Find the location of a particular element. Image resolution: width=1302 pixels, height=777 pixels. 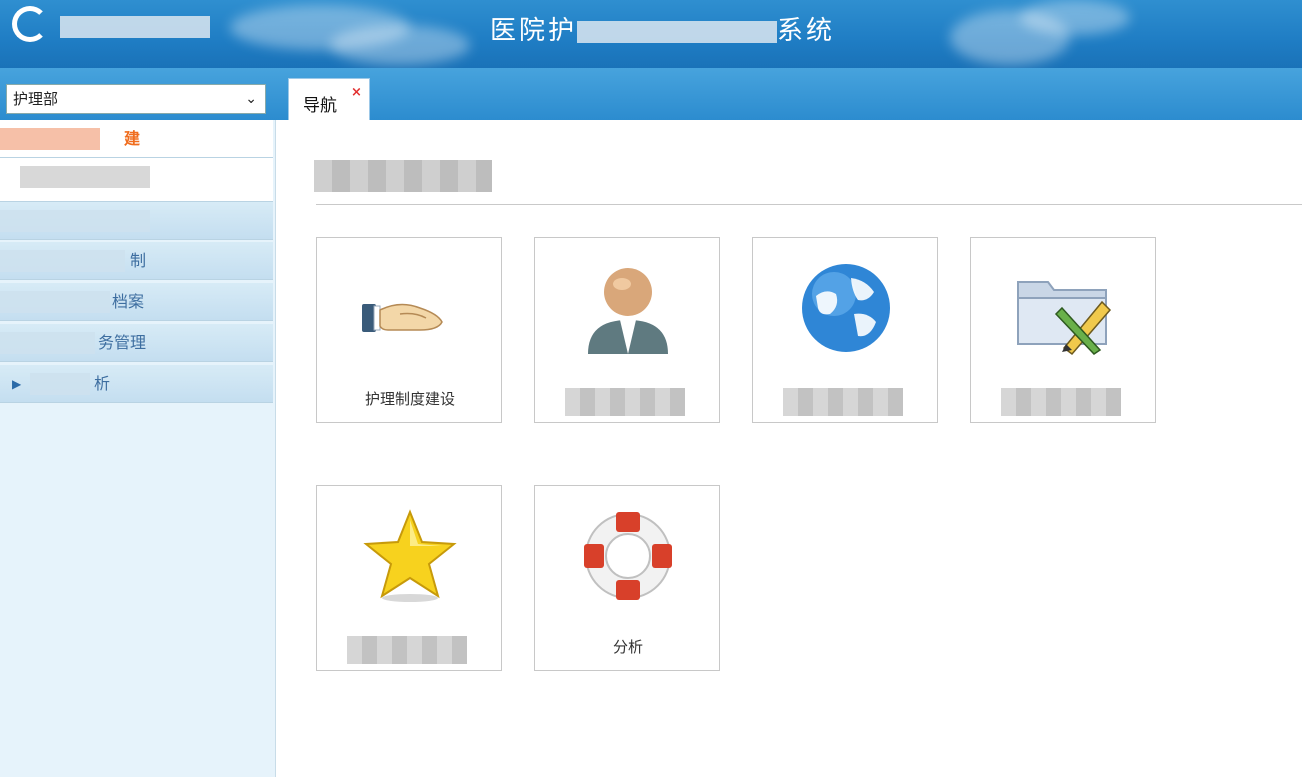

tab-close-icon: × is located at coordinates (356, 92).